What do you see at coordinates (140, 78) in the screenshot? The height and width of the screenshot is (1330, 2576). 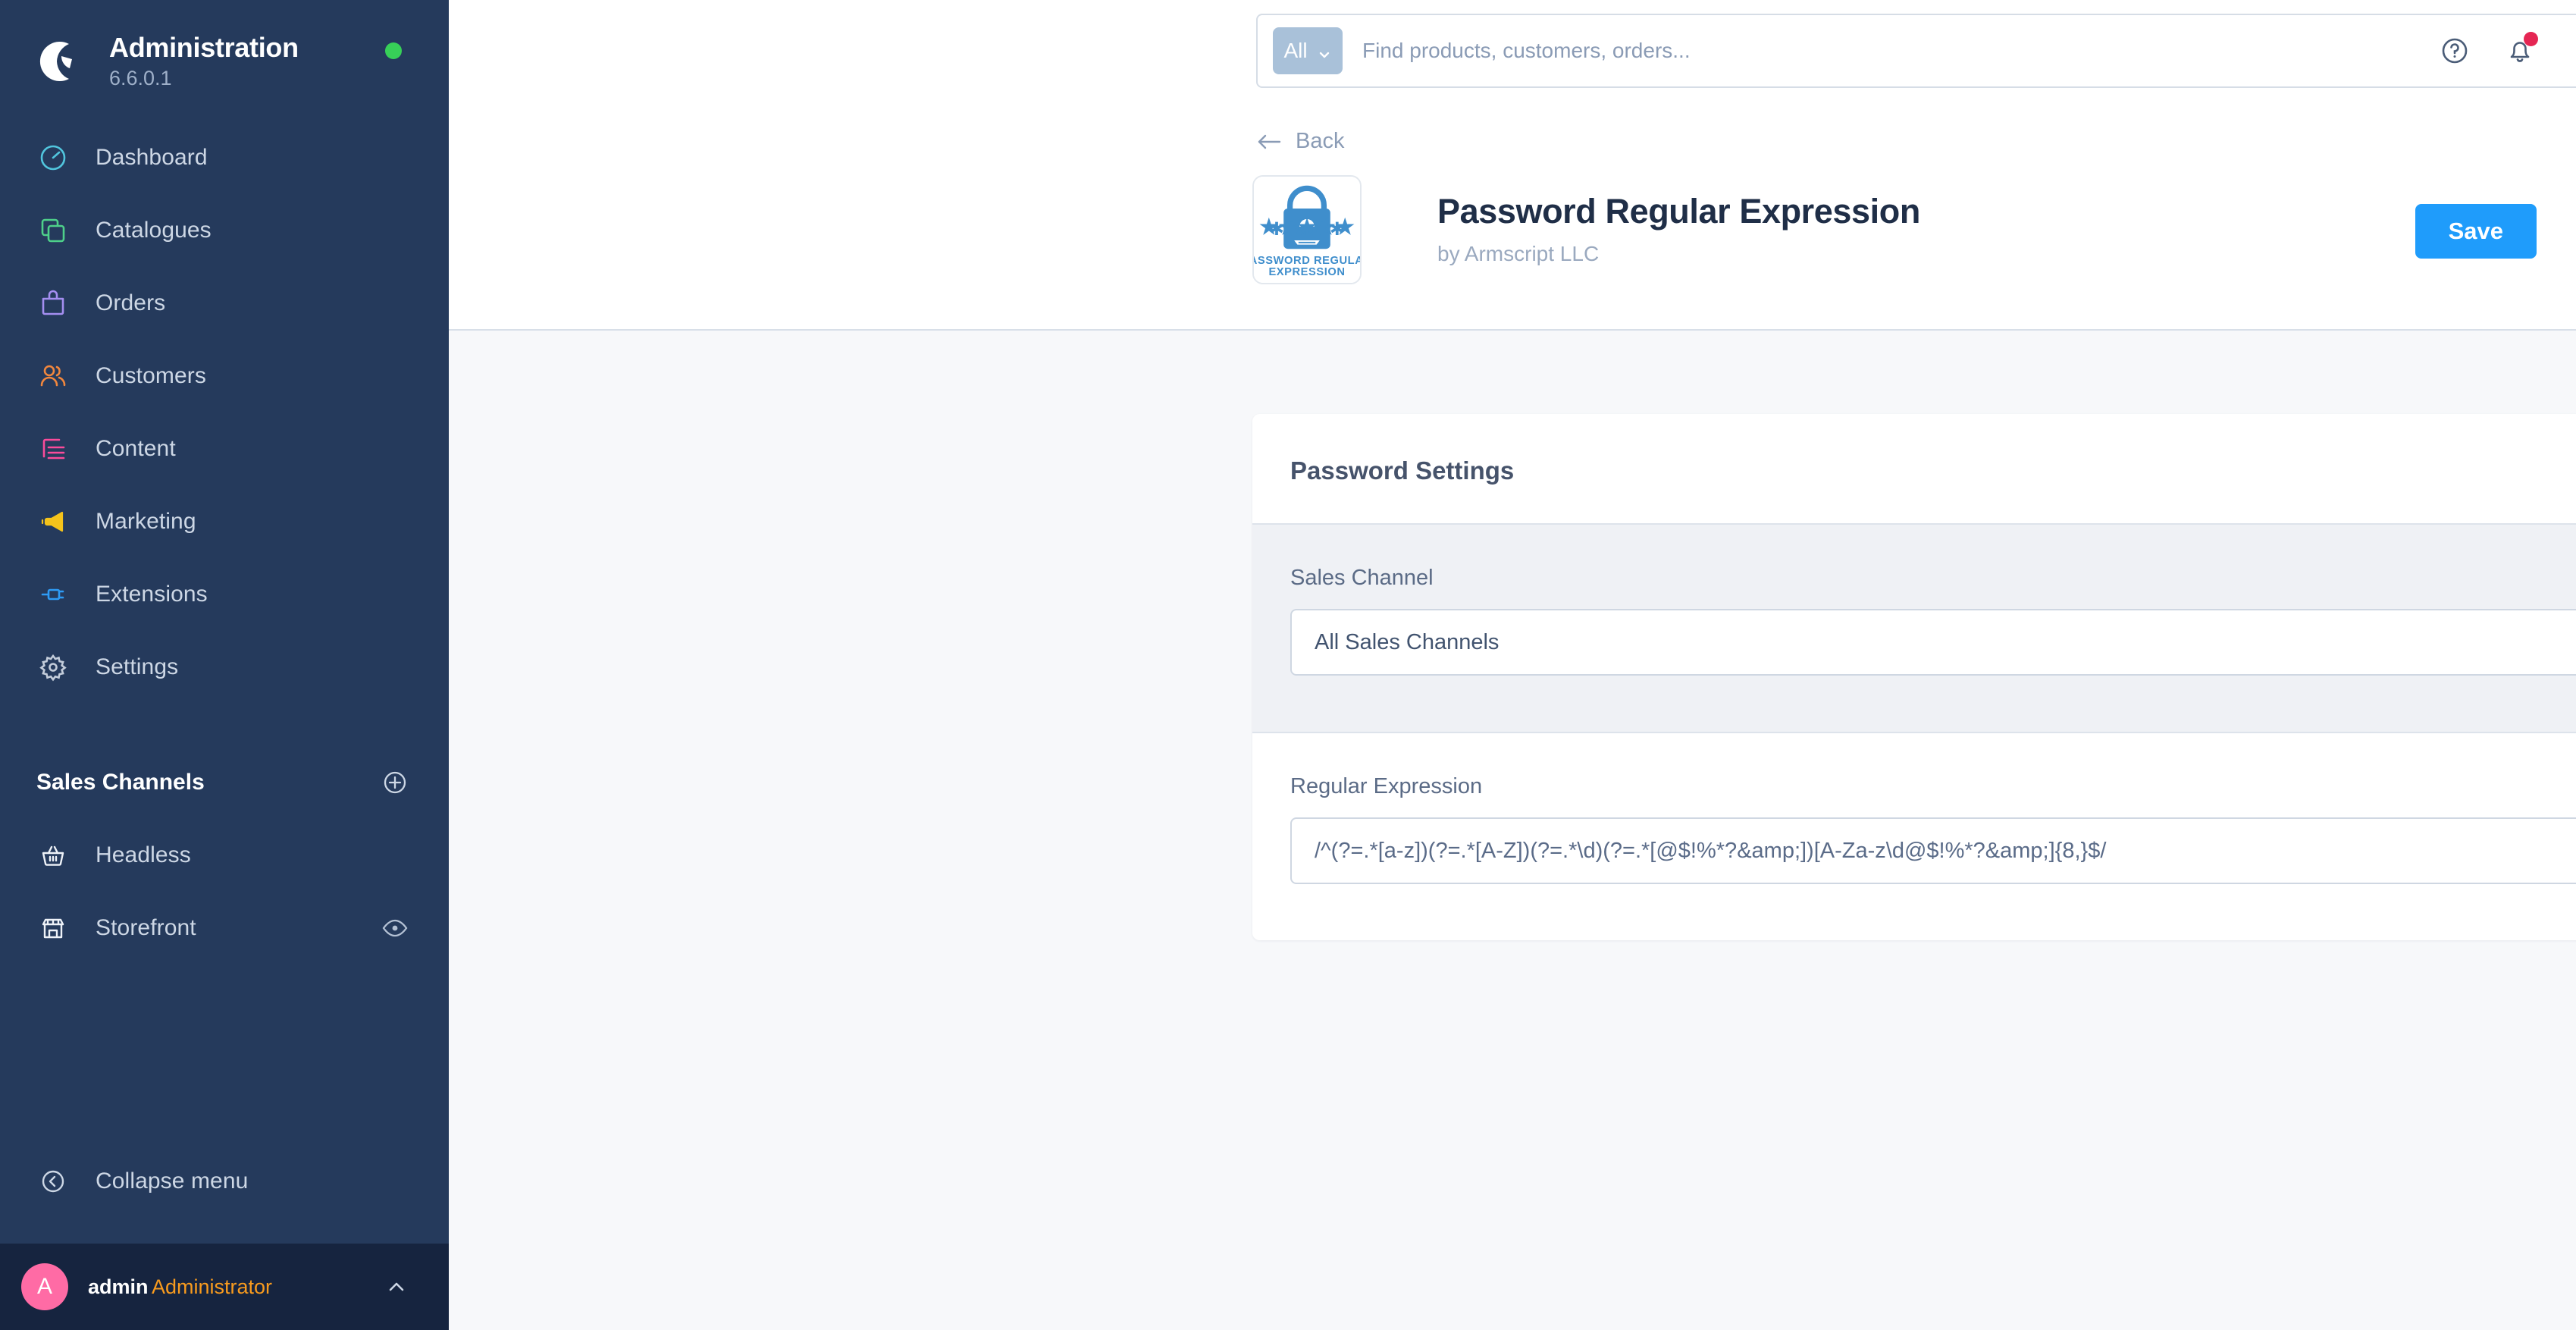 I see `brand-version: 6.6.0.1` at bounding box center [140, 78].